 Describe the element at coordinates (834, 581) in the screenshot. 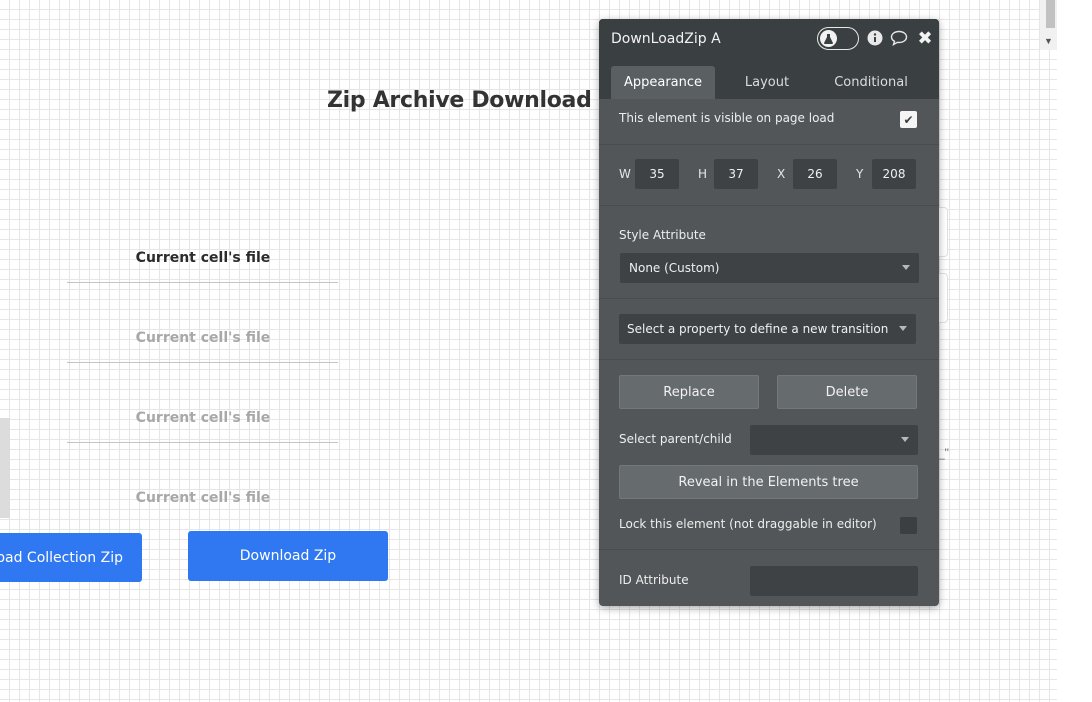

I see `id-attribute-input` at that location.